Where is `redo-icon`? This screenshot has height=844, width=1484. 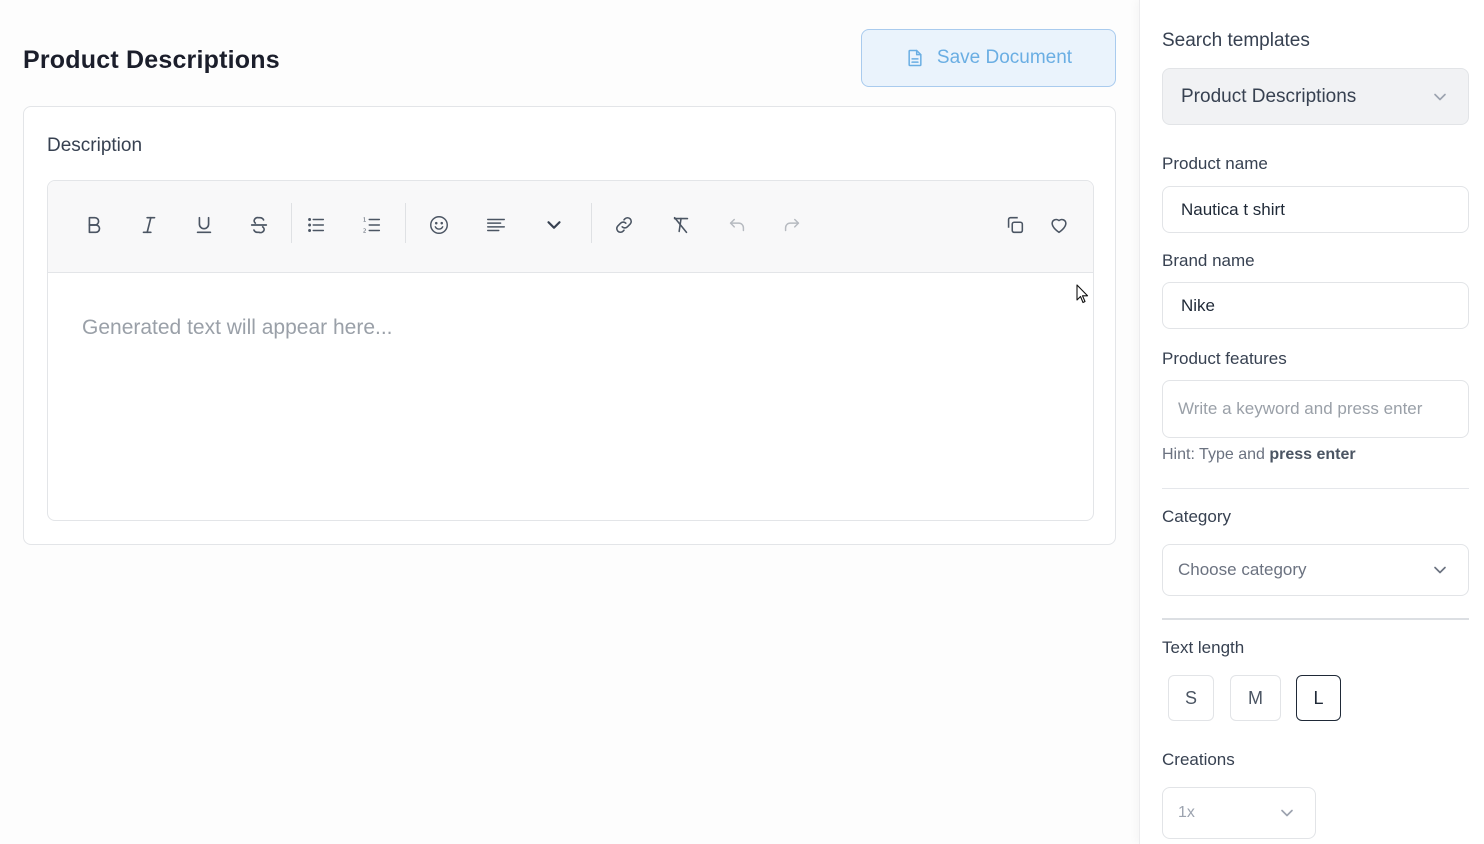 redo-icon is located at coordinates (792, 225).